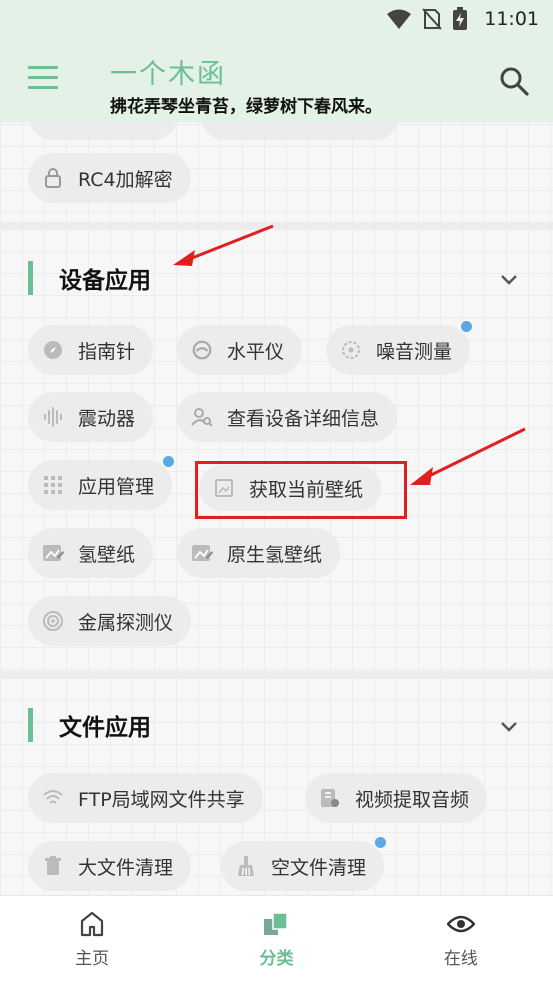 The image size is (553, 983). I want to click on chip-label: 金属探测仪, so click(126, 622).